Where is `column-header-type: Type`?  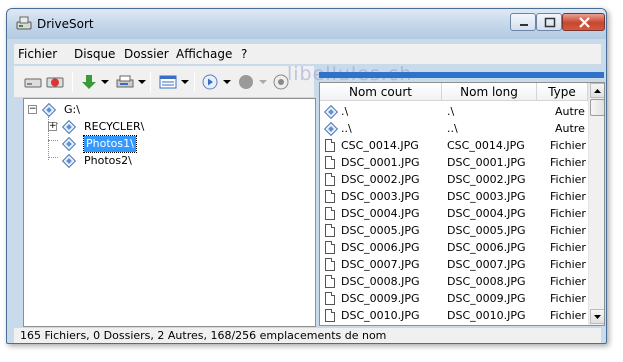
column-header-type: Type is located at coordinates (562, 92).